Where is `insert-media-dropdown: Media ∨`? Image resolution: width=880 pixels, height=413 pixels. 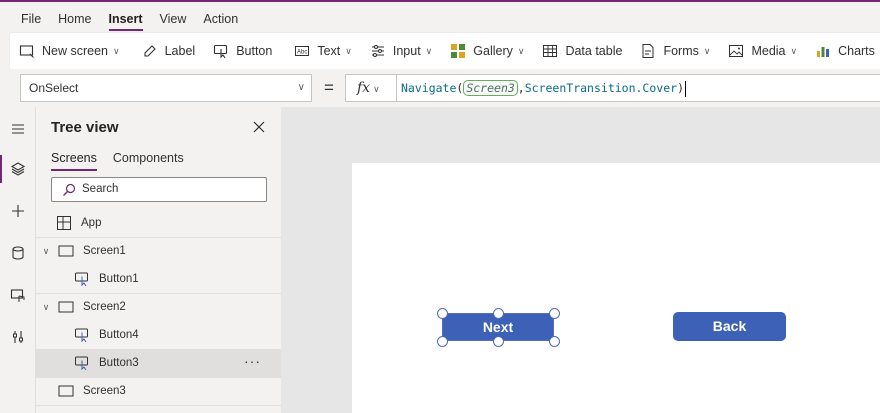
insert-media-dropdown: Media ∨ is located at coordinates (762, 51).